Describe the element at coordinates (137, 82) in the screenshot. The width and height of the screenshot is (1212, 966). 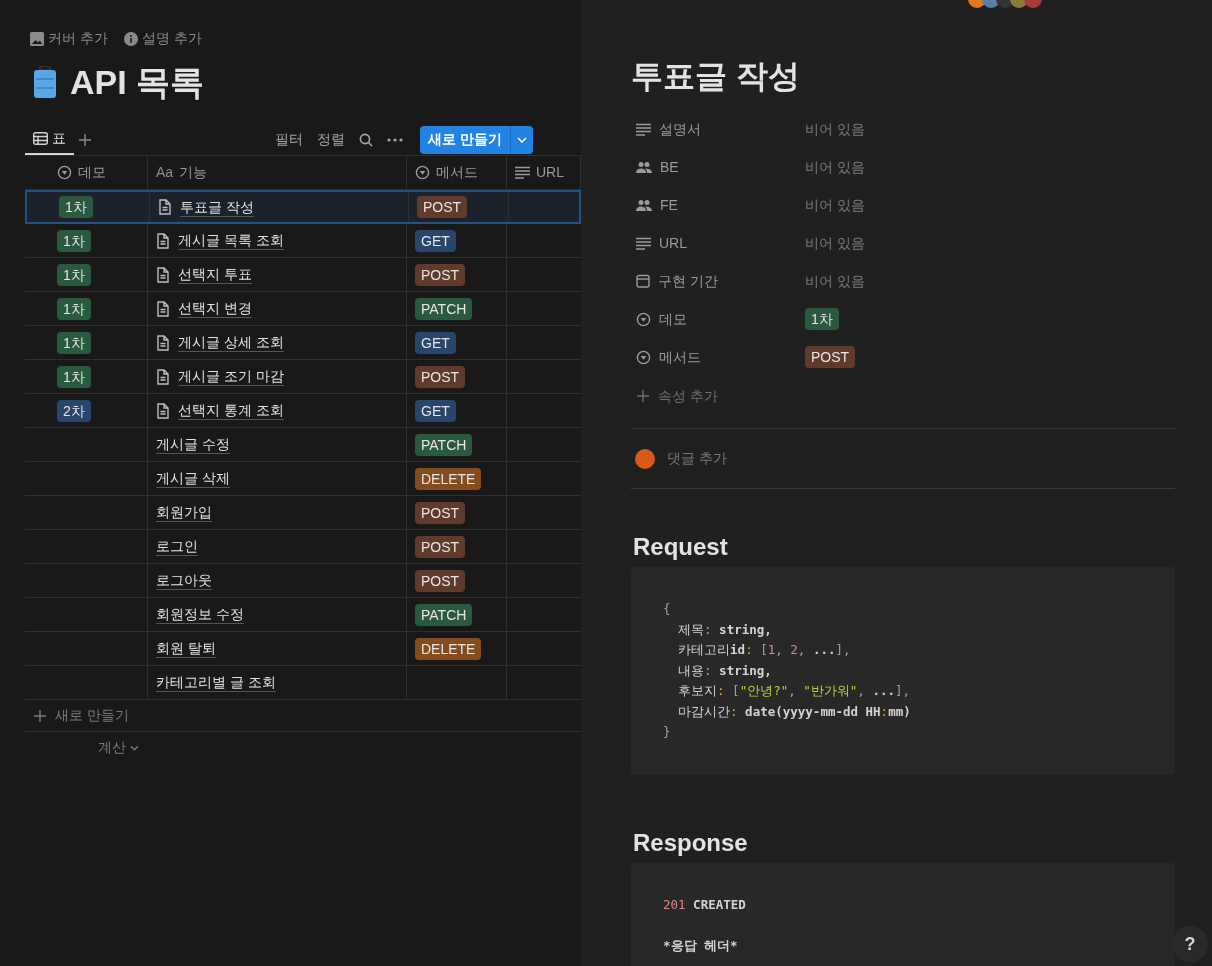
I see `page-title: API 목록` at that location.